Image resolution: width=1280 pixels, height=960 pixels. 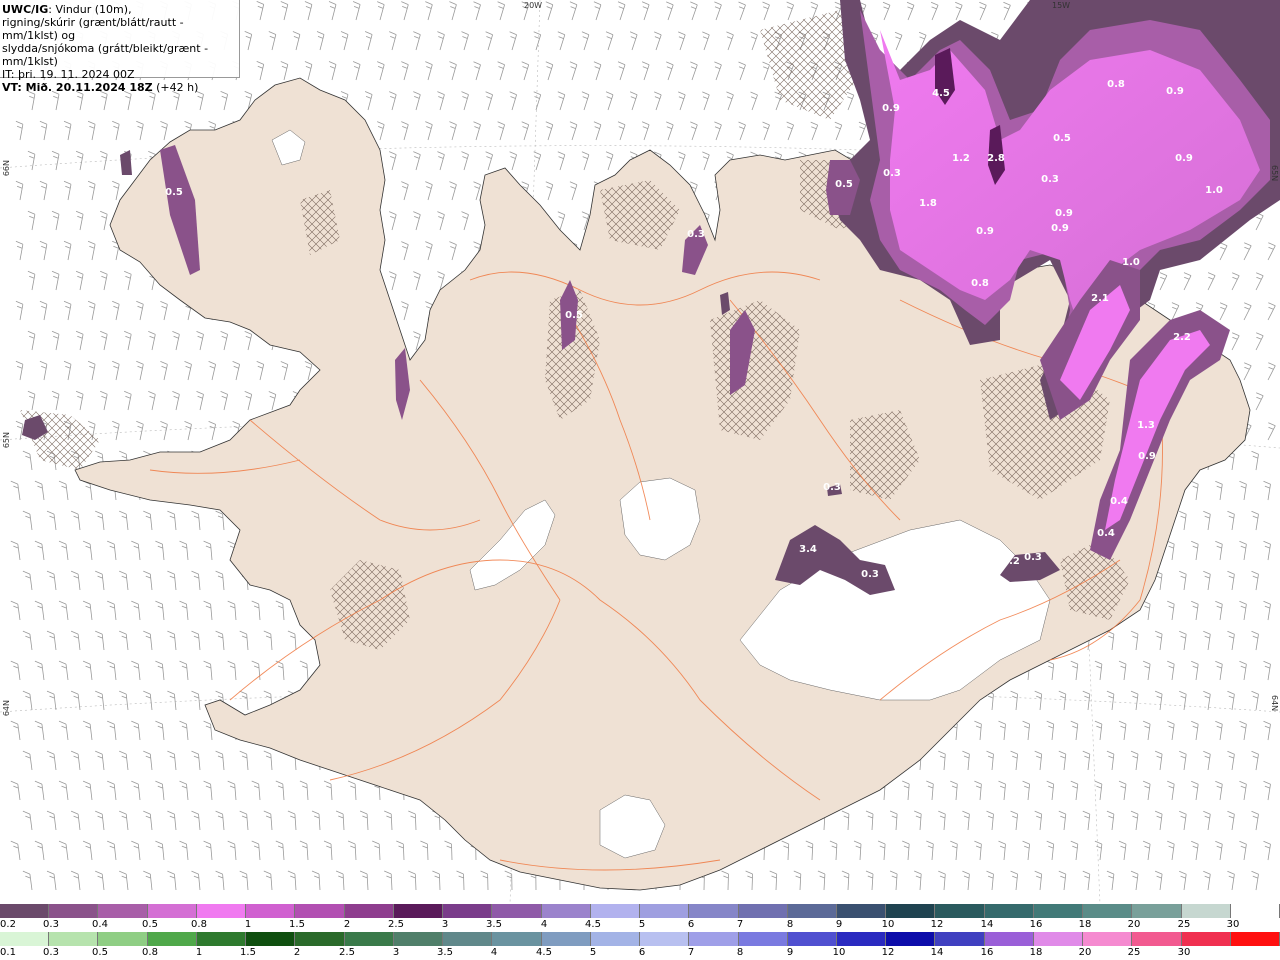 What do you see at coordinates (987, 924) in the screenshot?
I see `legend-label: 14` at bounding box center [987, 924].